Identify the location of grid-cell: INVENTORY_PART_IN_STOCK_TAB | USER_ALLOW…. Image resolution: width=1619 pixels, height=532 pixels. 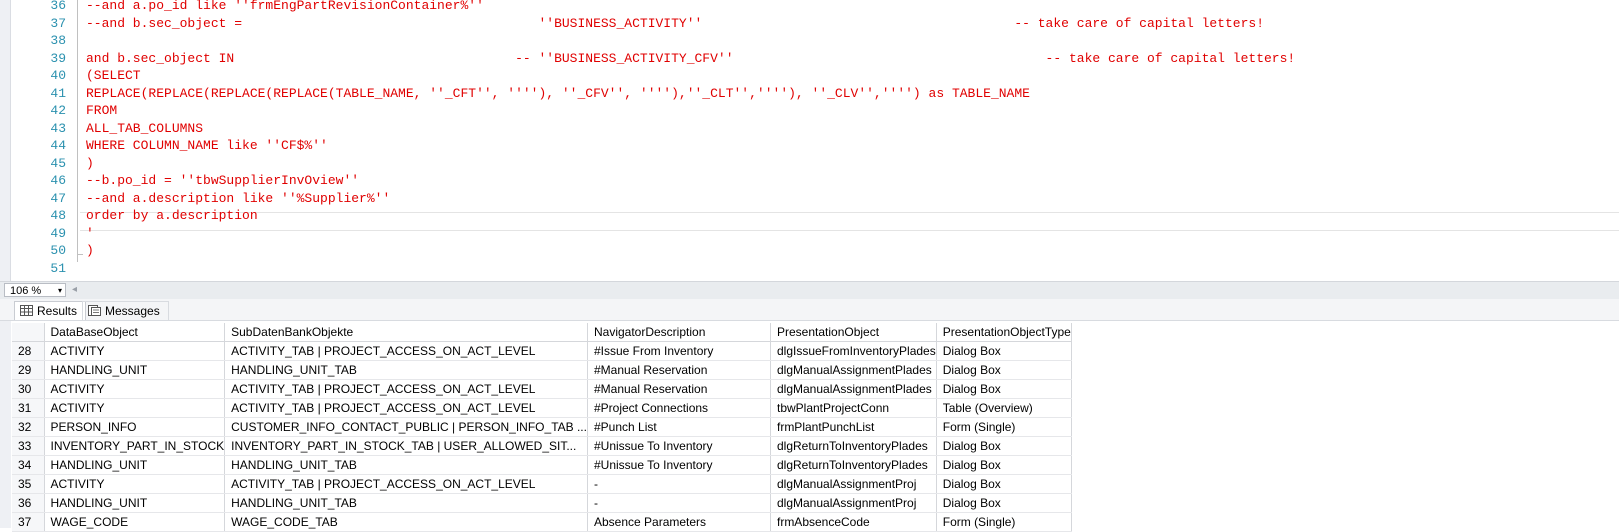
(406, 446).